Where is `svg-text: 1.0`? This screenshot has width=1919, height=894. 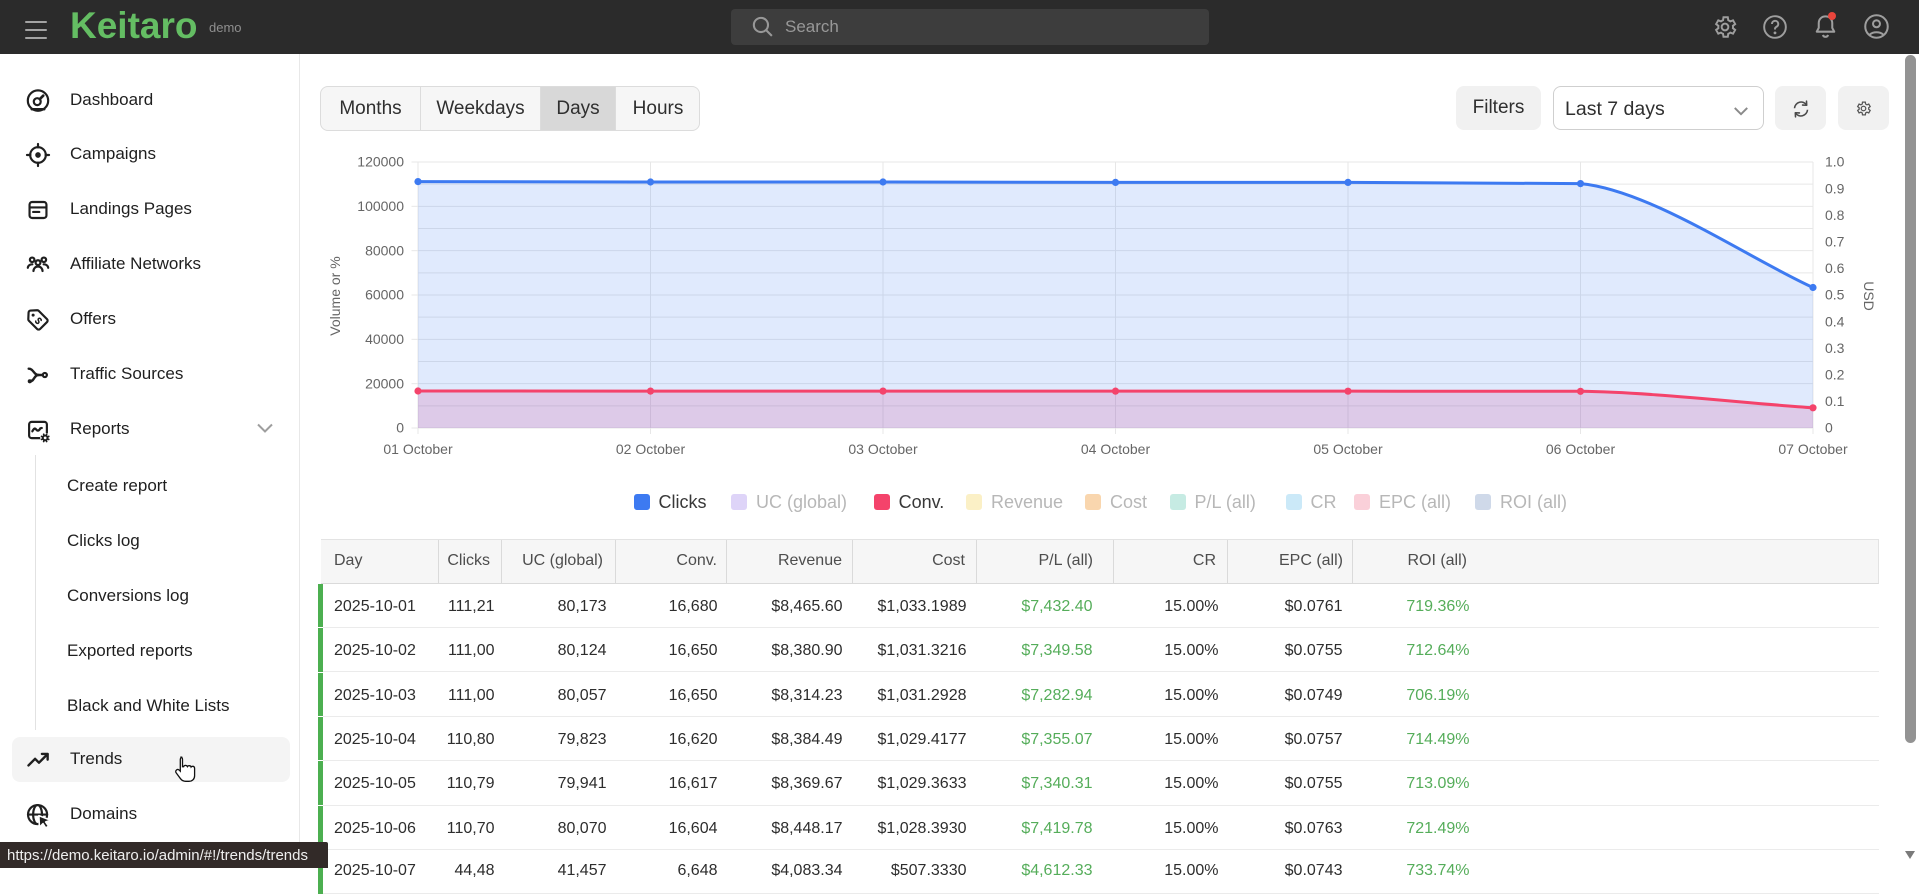
svg-text: 1.0 is located at coordinates (1835, 162).